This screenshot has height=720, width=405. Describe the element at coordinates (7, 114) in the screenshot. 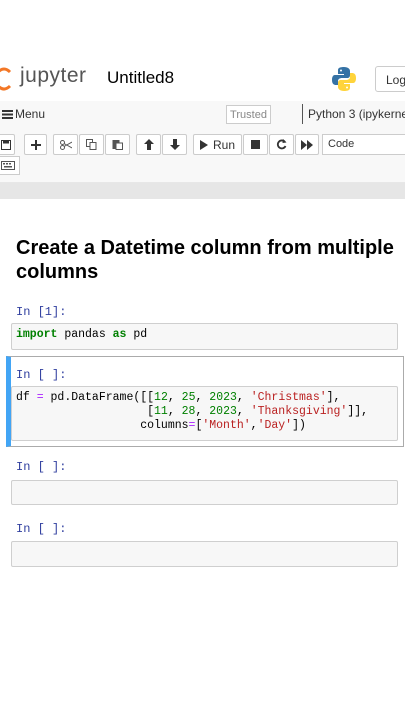

I see `hamburger-icon` at that location.